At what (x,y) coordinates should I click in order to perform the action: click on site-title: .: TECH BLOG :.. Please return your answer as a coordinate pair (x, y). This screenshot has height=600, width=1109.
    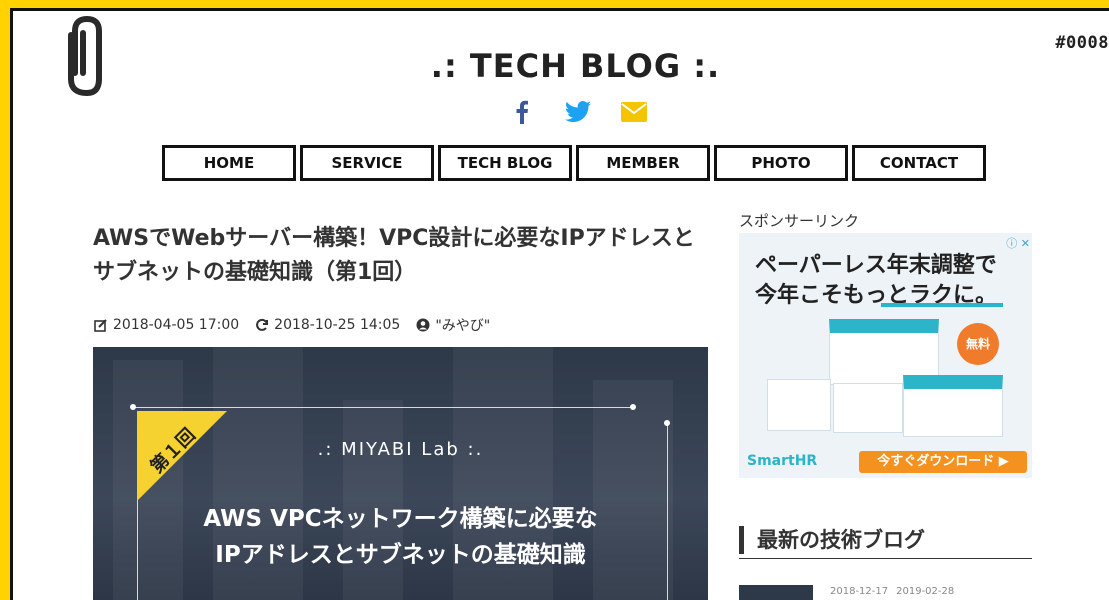
    Looking at the image, I should click on (561, 66).